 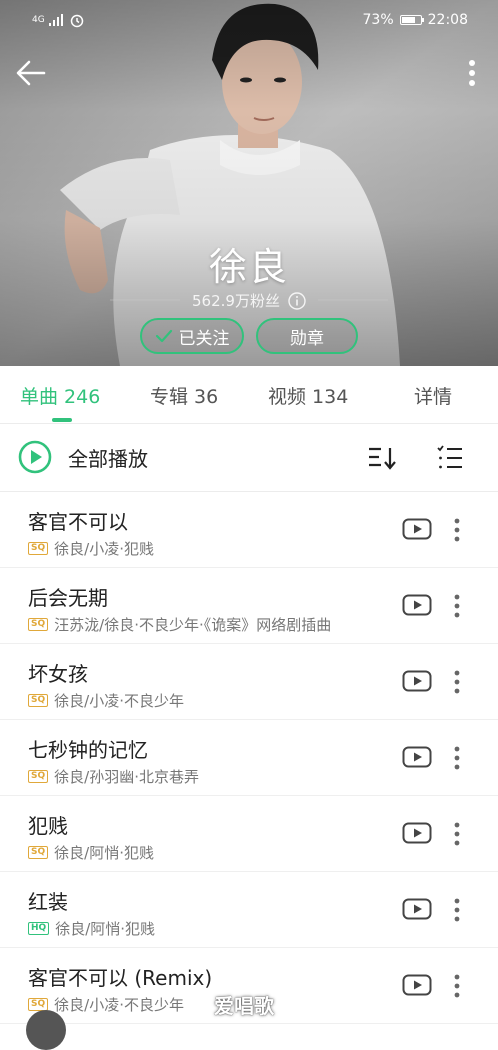 I want to click on song-row: 红装 HQ 徐良/阿悄·犯贱, so click(x=249, y=910).